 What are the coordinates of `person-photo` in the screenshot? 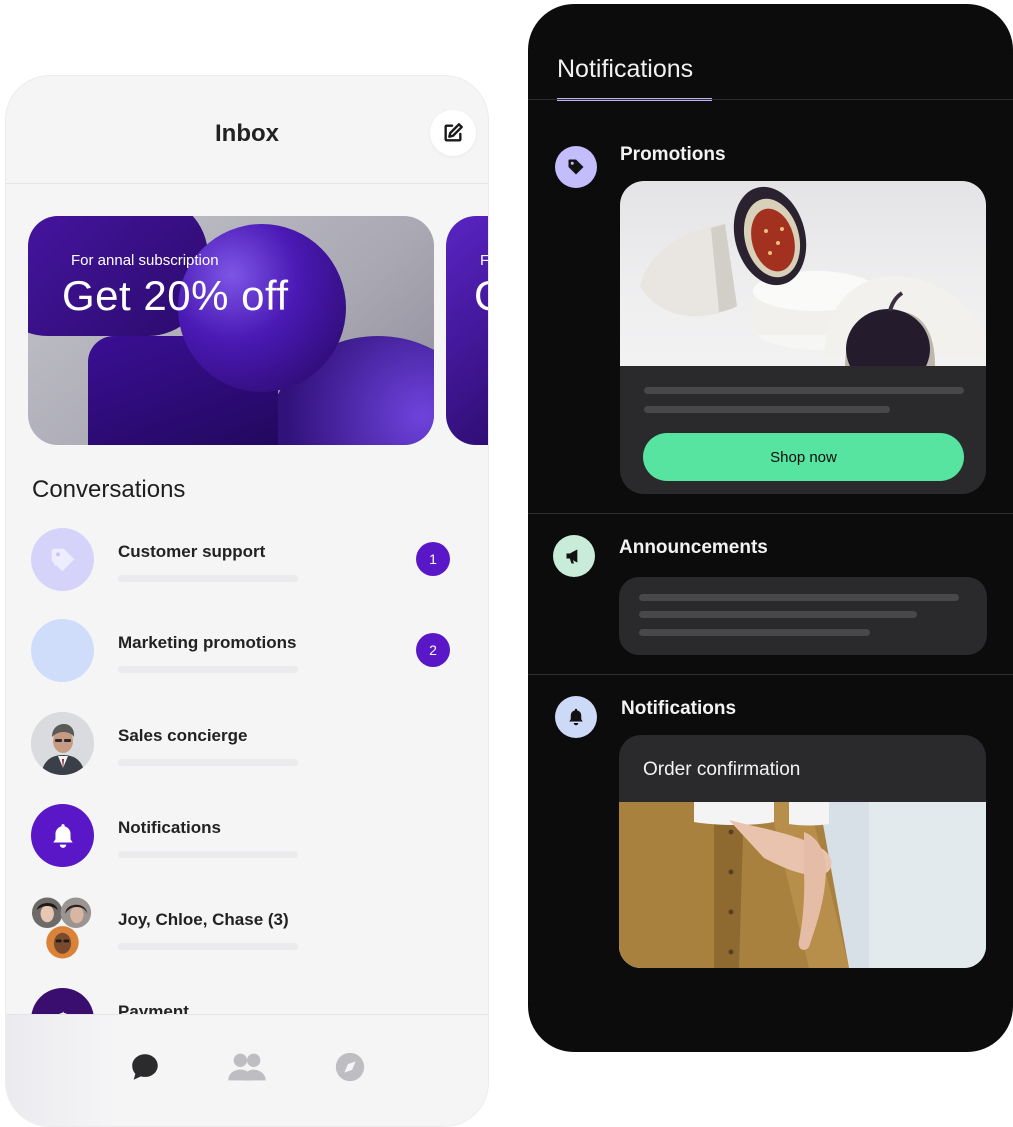 It's located at (62, 743).